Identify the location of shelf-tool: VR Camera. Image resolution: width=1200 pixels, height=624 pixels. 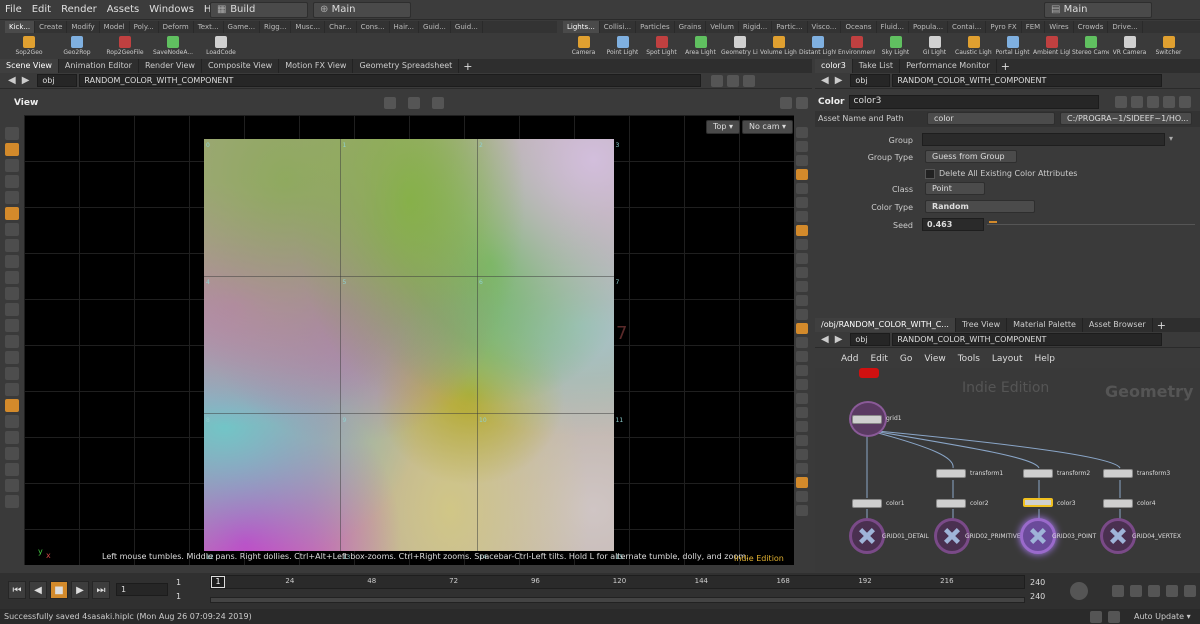
(1129, 46).